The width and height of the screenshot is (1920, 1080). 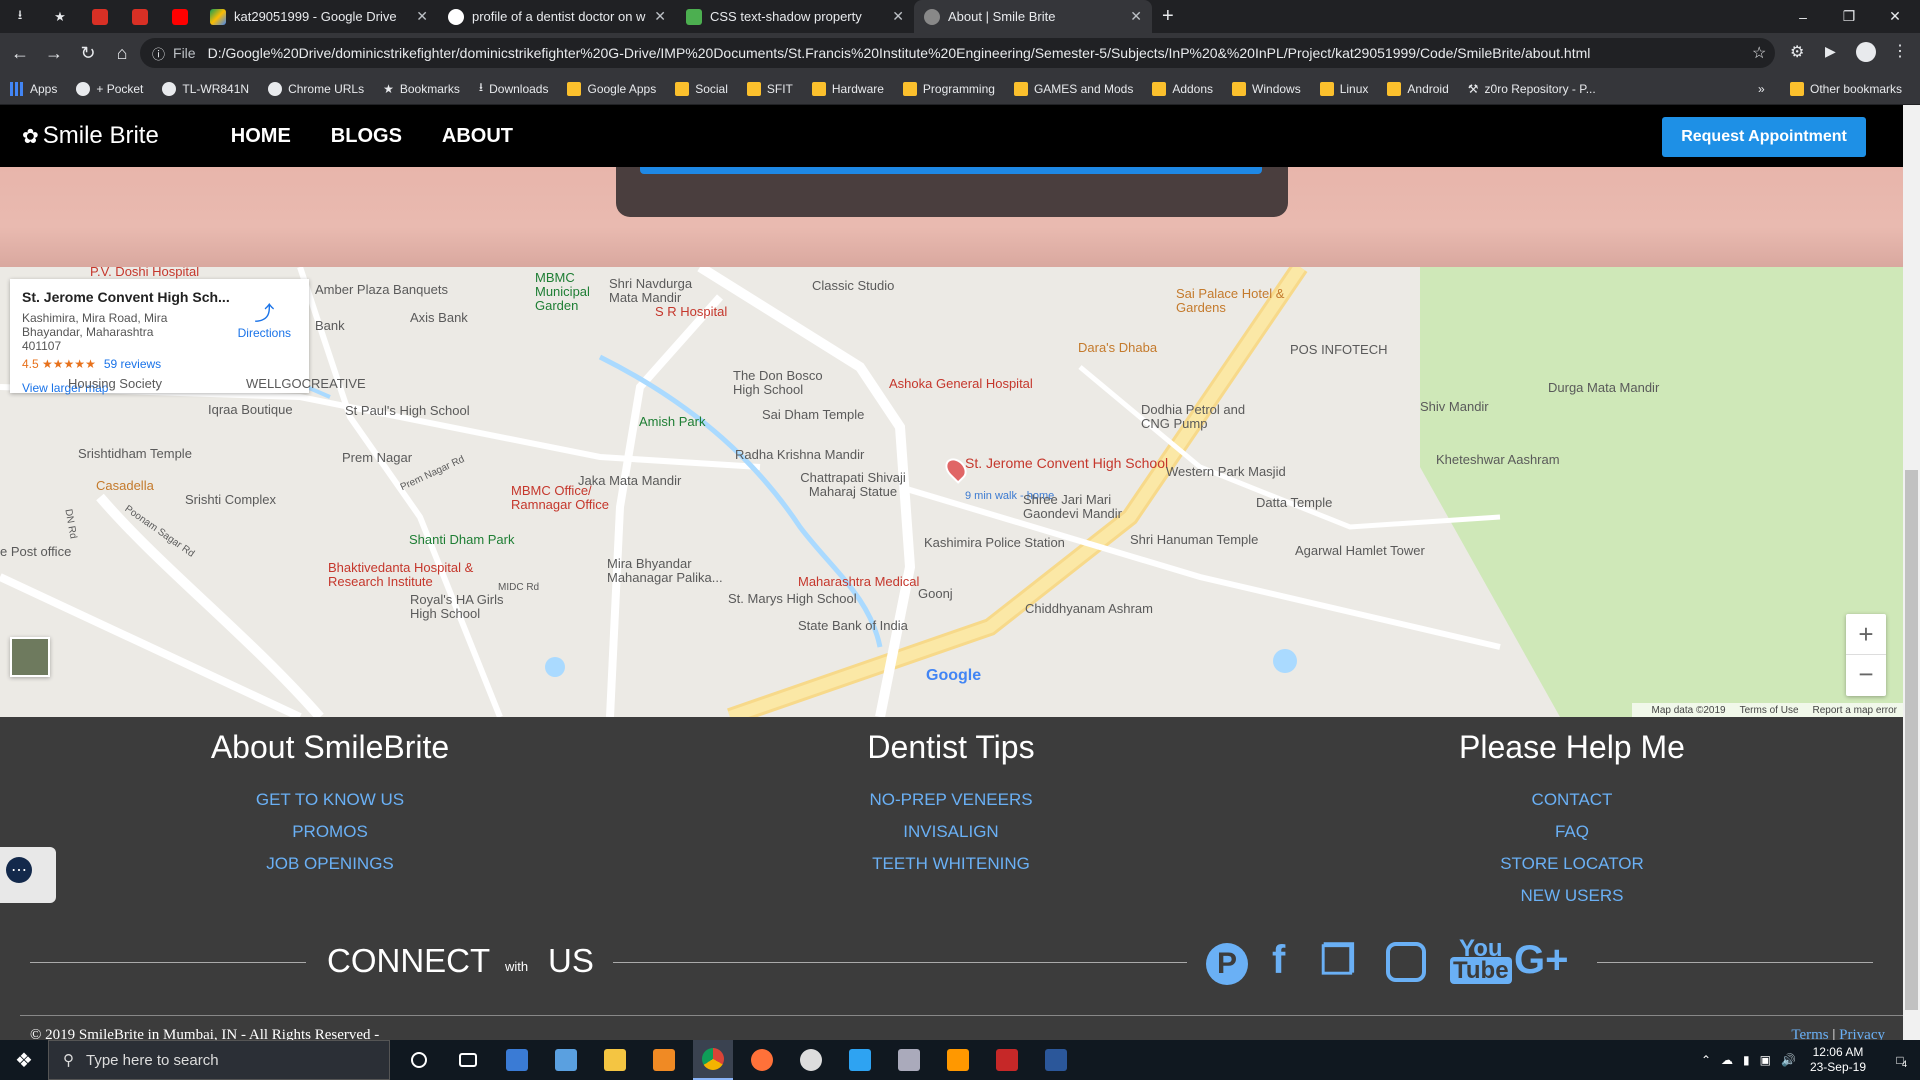 What do you see at coordinates (1089, 609) in the screenshot?
I see `map-label: Chiddhyanam Ashram` at bounding box center [1089, 609].